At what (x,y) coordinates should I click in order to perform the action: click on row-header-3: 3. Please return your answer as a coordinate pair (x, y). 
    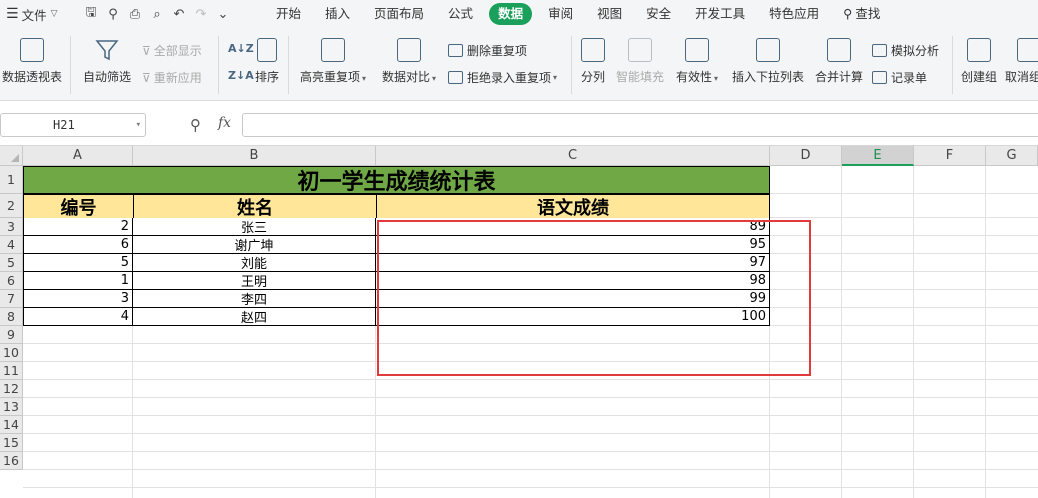
    Looking at the image, I should click on (11, 227).